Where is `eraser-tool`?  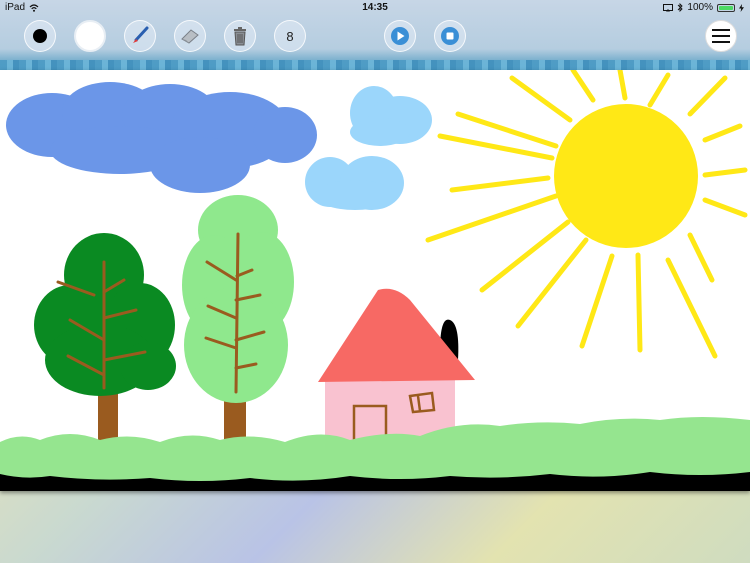 eraser-tool is located at coordinates (190, 36).